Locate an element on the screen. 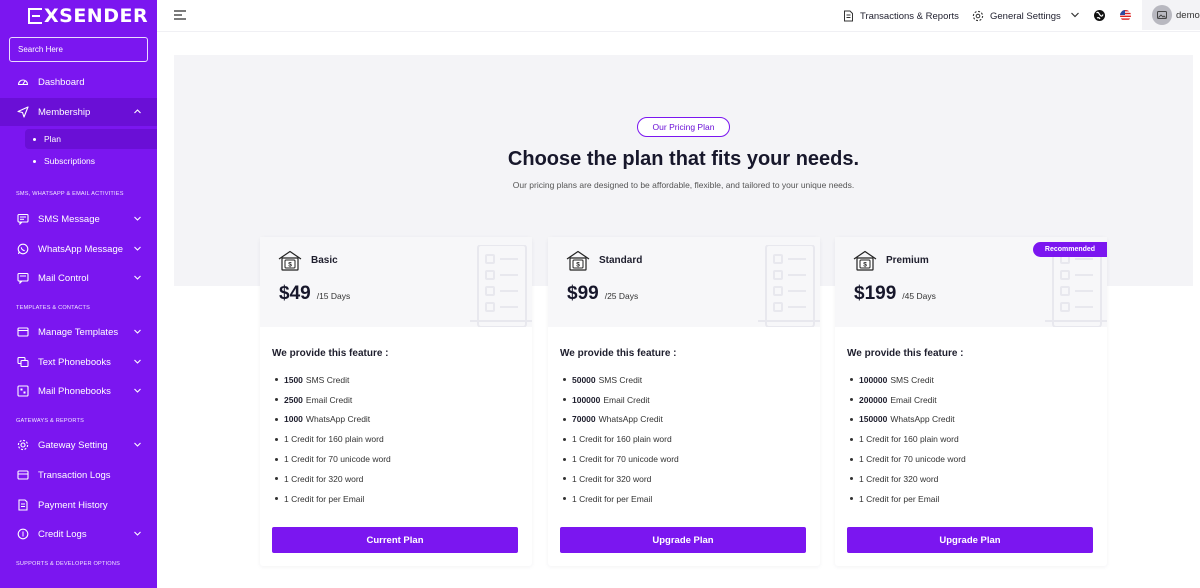 The height and width of the screenshot is (588, 1200). sidebar-item-whatsapp-message: WhatsApp Message is located at coordinates (78, 249).